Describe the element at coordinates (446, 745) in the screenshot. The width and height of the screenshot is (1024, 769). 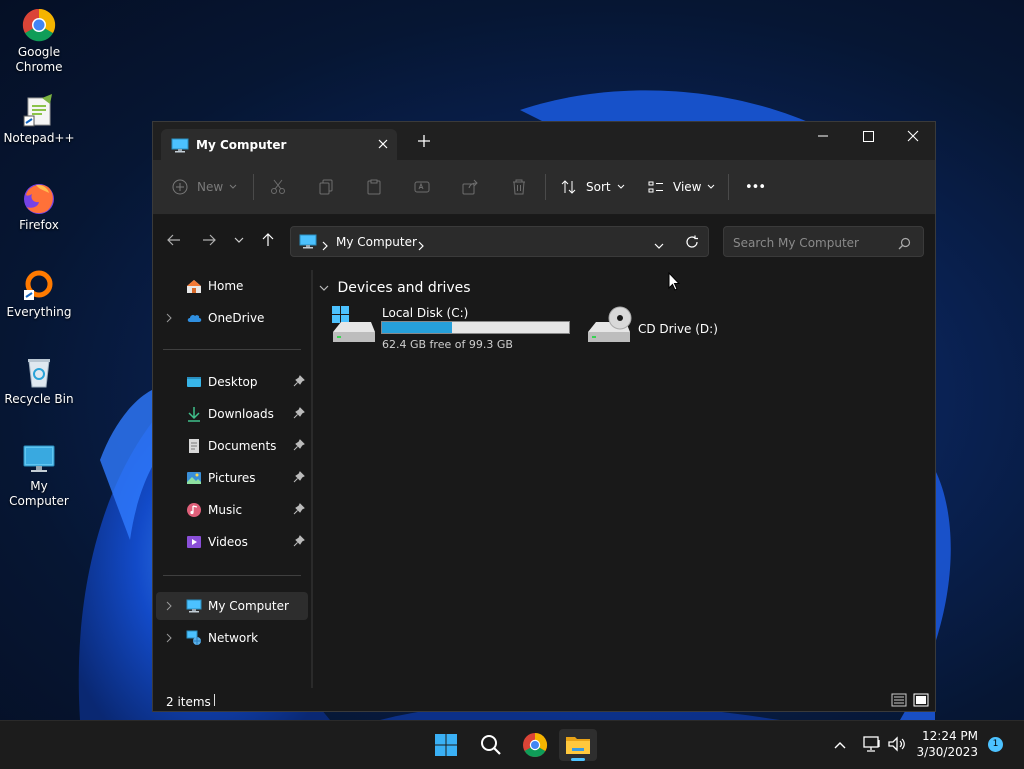
I see `start-button` at that location.